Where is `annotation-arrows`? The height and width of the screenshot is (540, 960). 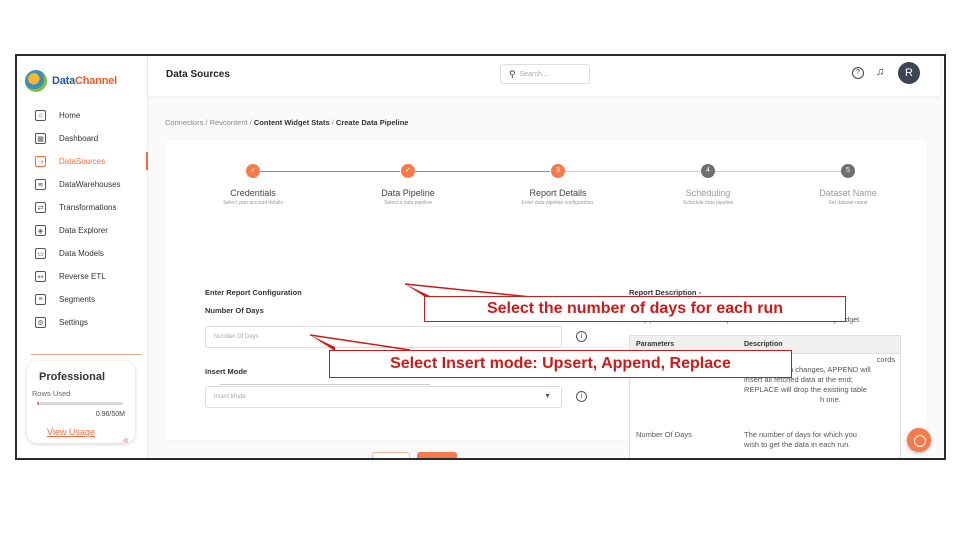 annotation-arrows is located at coordinates (435, 317).